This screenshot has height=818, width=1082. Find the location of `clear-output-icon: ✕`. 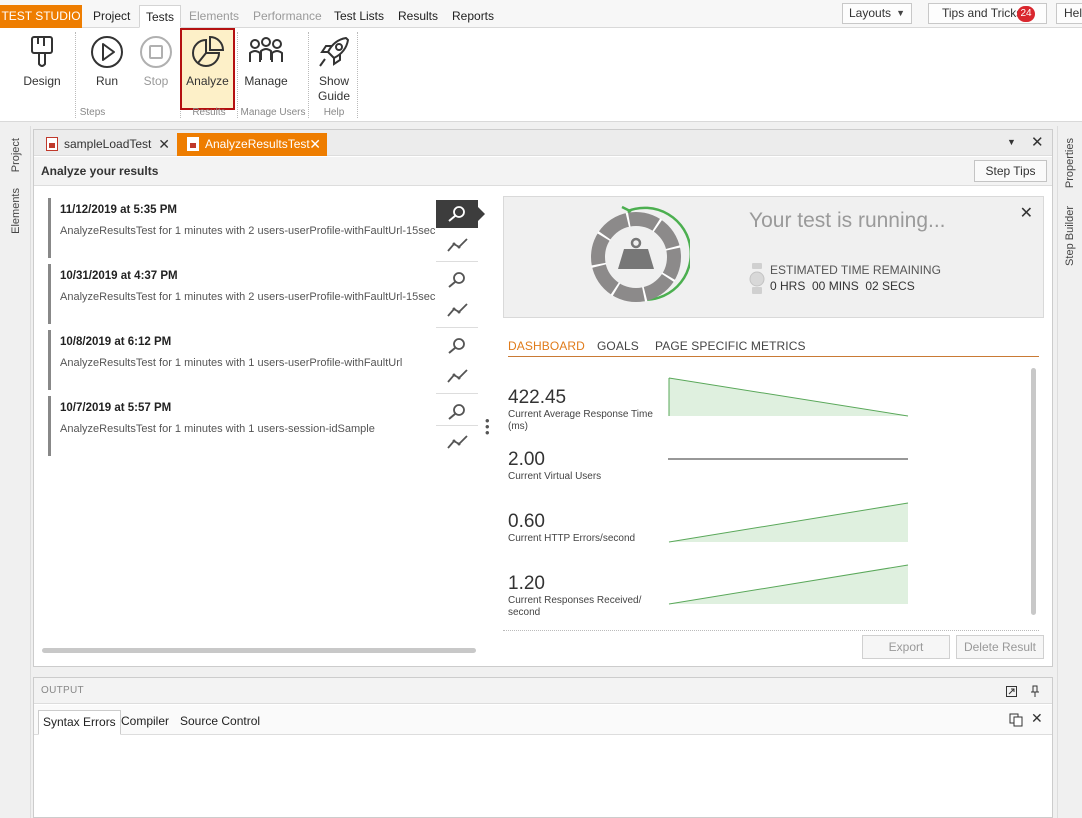

clear-output-icon: ✕ is located at coordinates (1037, 718).